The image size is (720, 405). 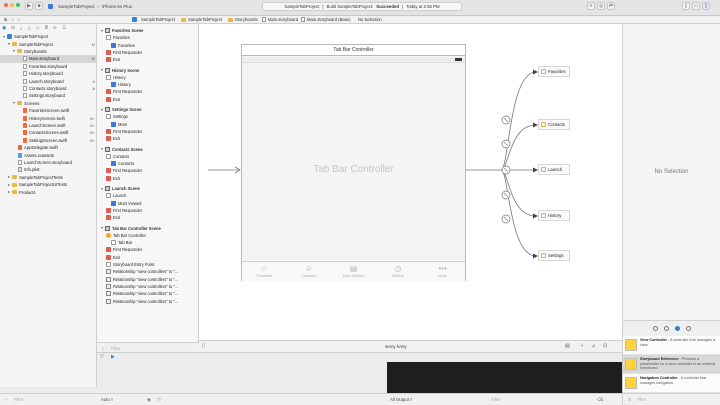 I want to click on outline-item: Launch, so click(x=116, y=195).